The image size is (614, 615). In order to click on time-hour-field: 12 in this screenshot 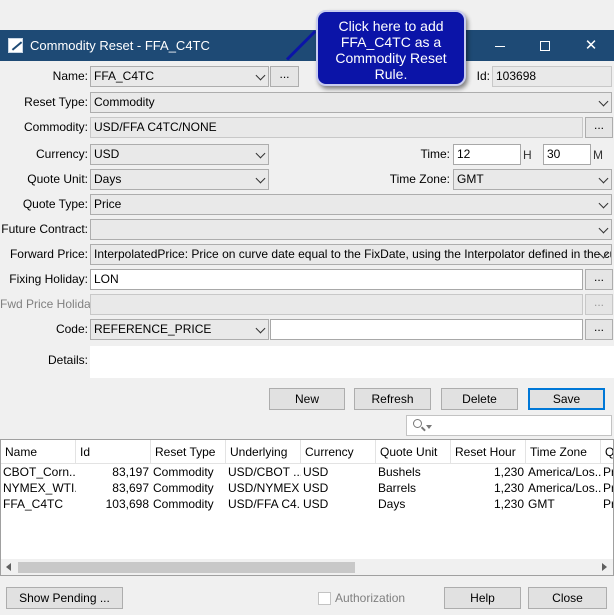, I will do `click(487, 154)`.